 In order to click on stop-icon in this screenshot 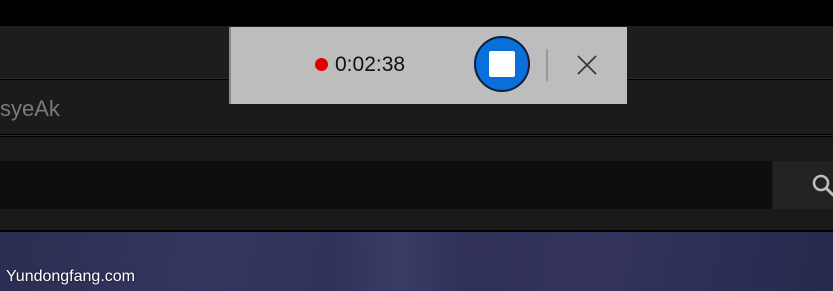, I will do `click(502, 64)`.